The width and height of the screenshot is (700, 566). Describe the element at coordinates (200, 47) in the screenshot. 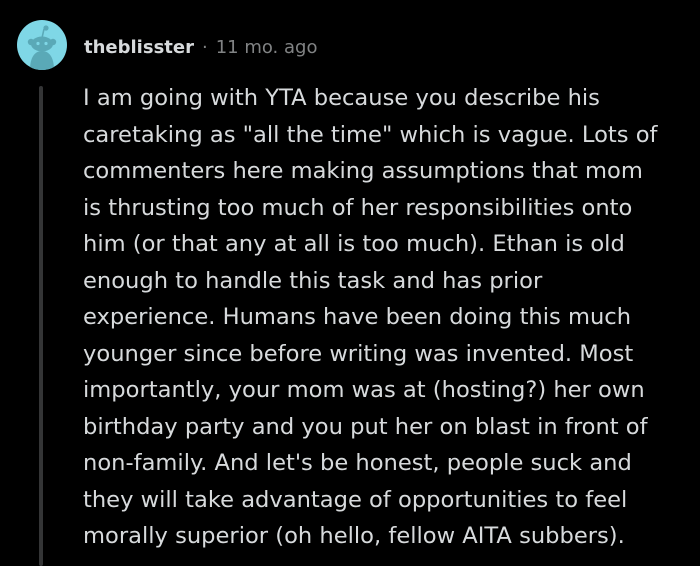

I see `comment-header: theblisster · 11 mo. ago` at that location.